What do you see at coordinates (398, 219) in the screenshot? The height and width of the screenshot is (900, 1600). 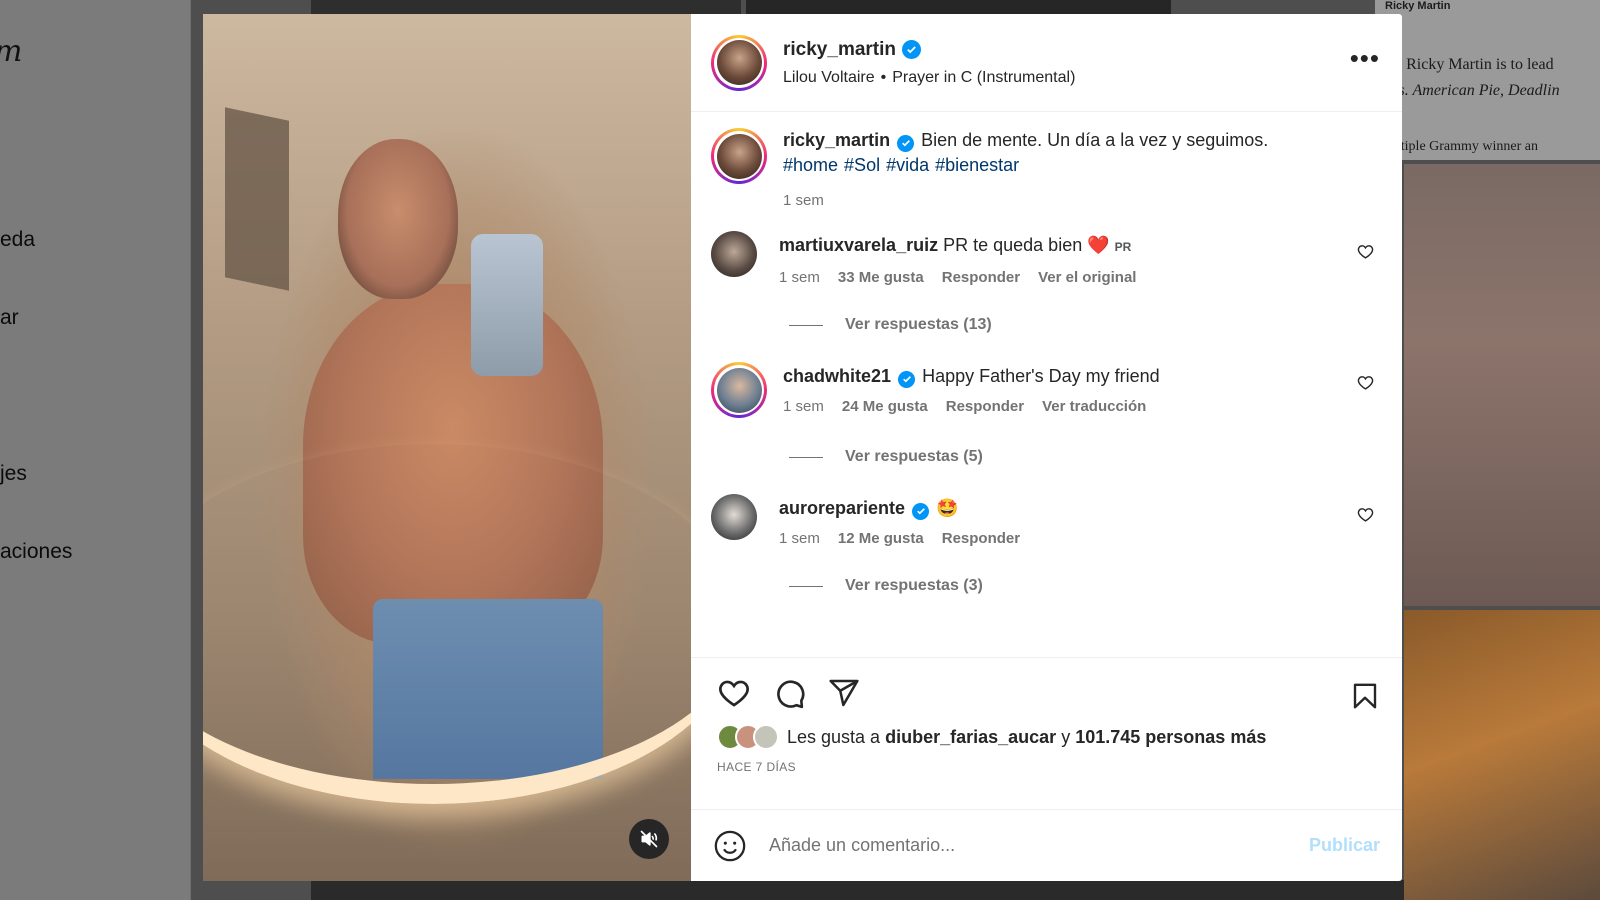 I see `video-person-head` at bounding box center [398, 219].